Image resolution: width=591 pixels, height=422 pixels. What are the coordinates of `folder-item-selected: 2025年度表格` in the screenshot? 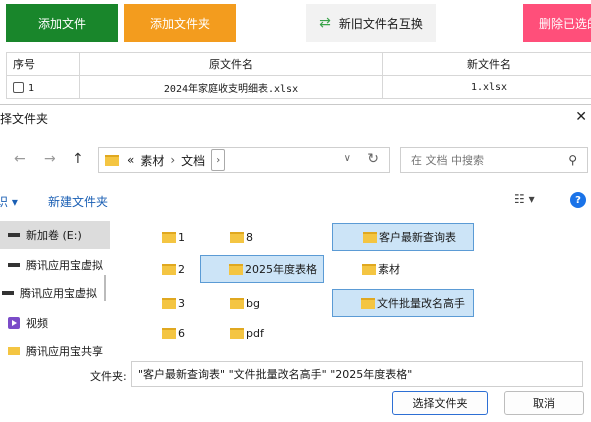 It's located at (262, 269).